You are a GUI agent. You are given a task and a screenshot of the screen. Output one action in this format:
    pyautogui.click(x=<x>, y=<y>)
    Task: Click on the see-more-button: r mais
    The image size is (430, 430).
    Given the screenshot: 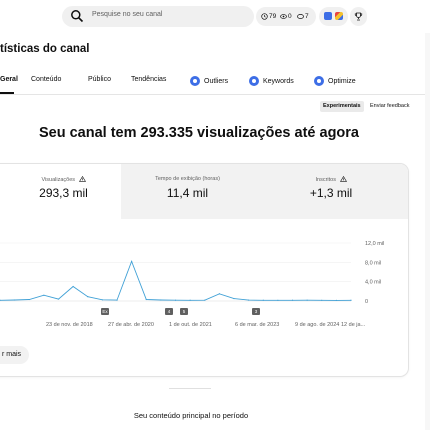 What is the action you would take?
    pyautogui.click(x=15, y=355)
    